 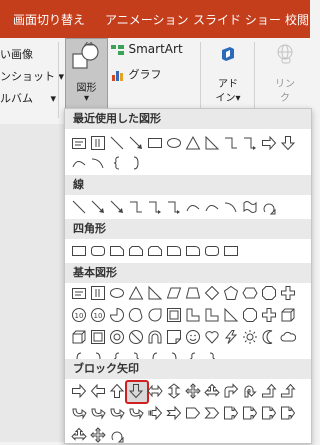 What do you see at coordinates (212, 337) in the screenshot?
I see `heart-shape-icon` at bounding box center [212, 337].